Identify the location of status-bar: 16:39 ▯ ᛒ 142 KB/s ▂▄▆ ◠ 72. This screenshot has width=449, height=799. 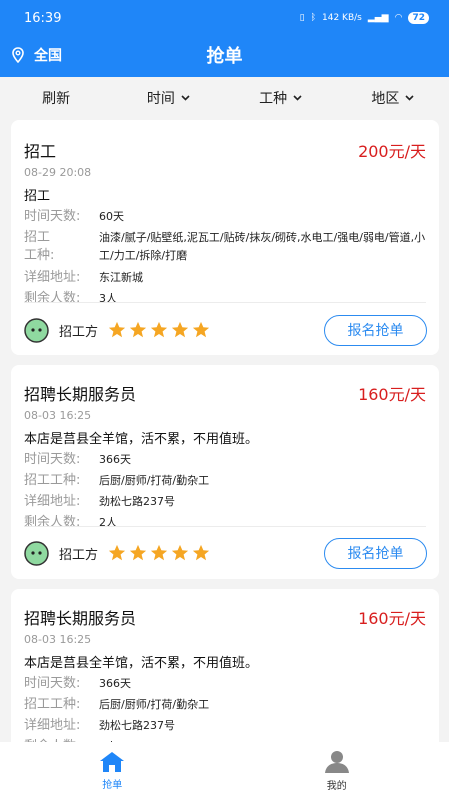
(224, 18).